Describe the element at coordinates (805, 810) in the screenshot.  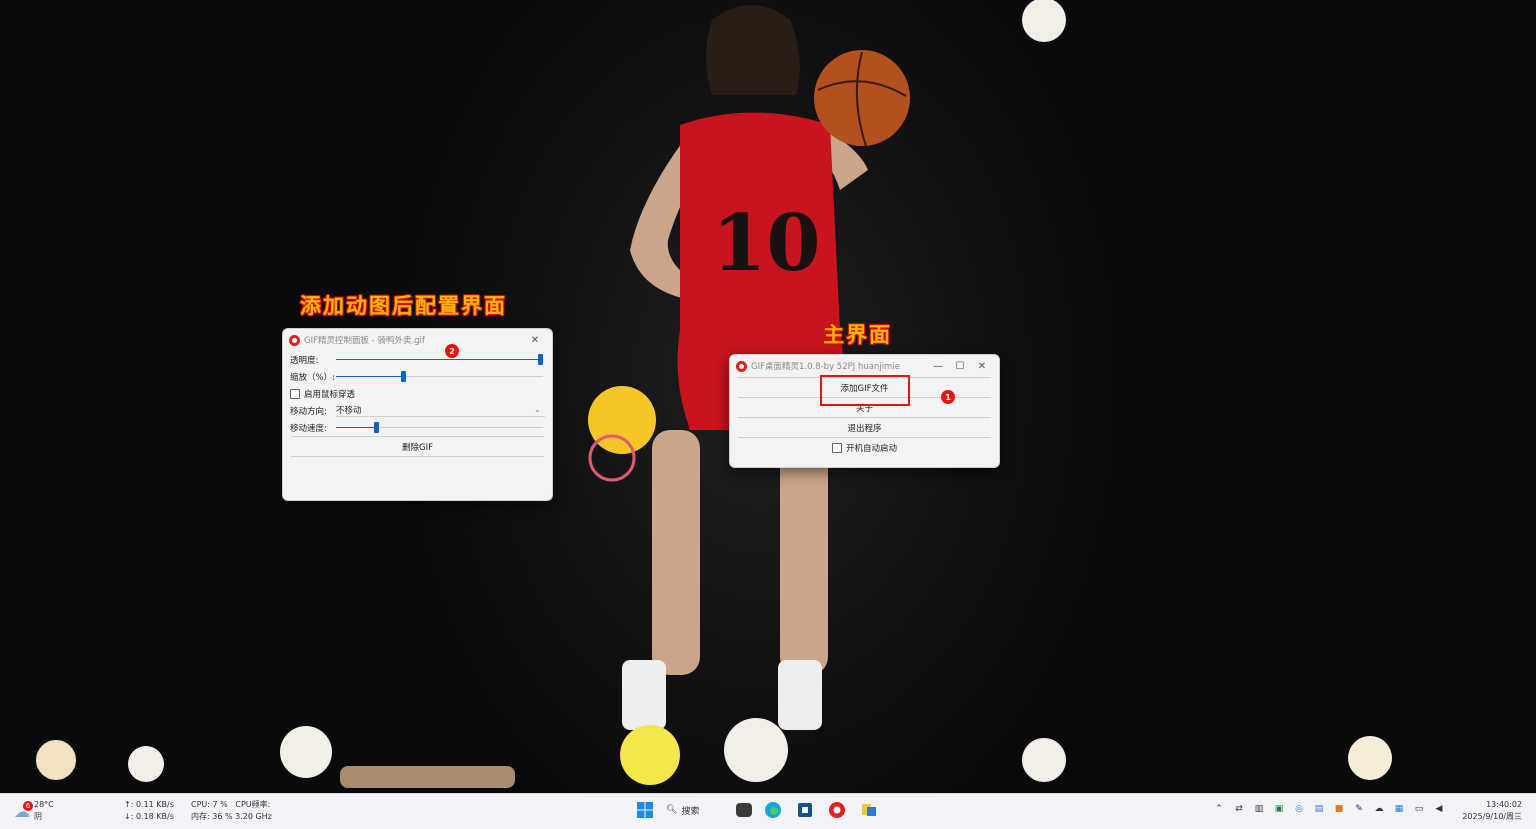
I see `app-icon` at that location.